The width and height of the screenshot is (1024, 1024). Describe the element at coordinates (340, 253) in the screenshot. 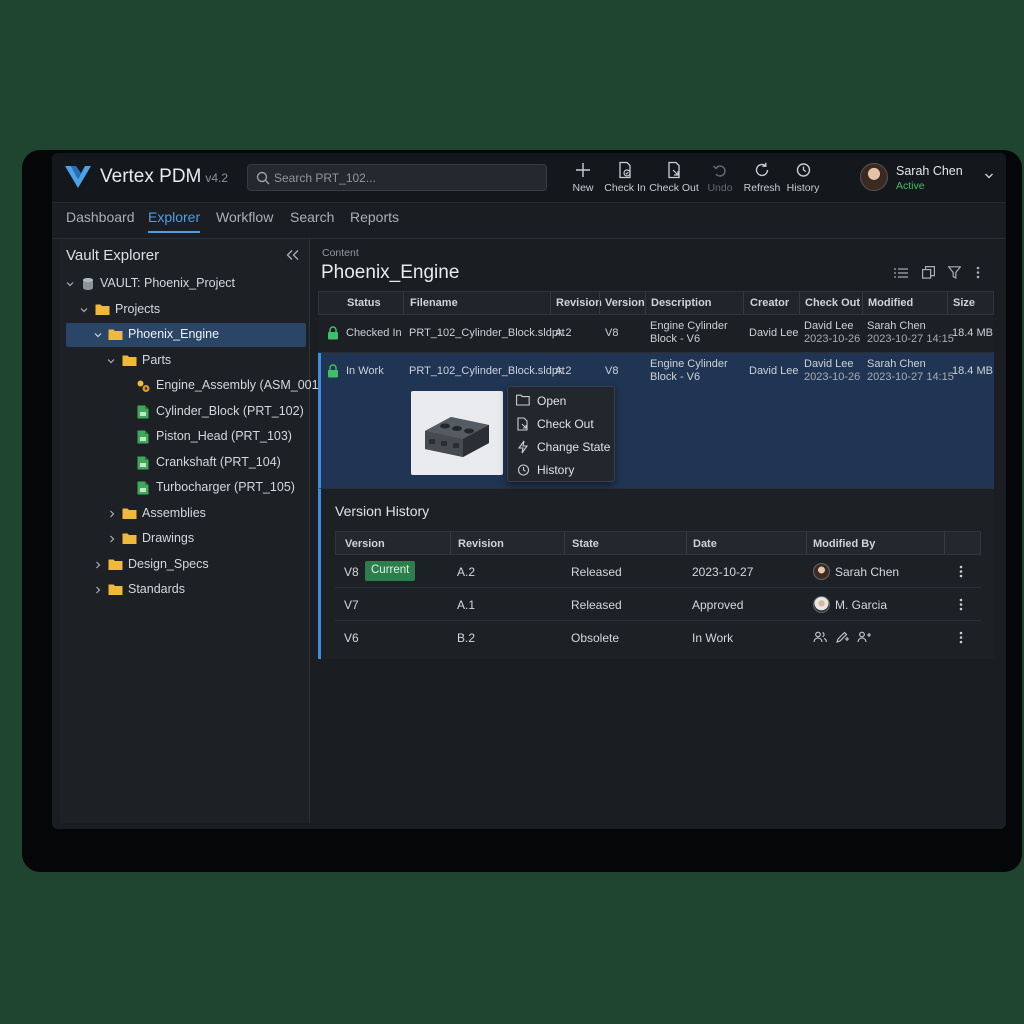

I see `breadcrumb: Content` at that location.